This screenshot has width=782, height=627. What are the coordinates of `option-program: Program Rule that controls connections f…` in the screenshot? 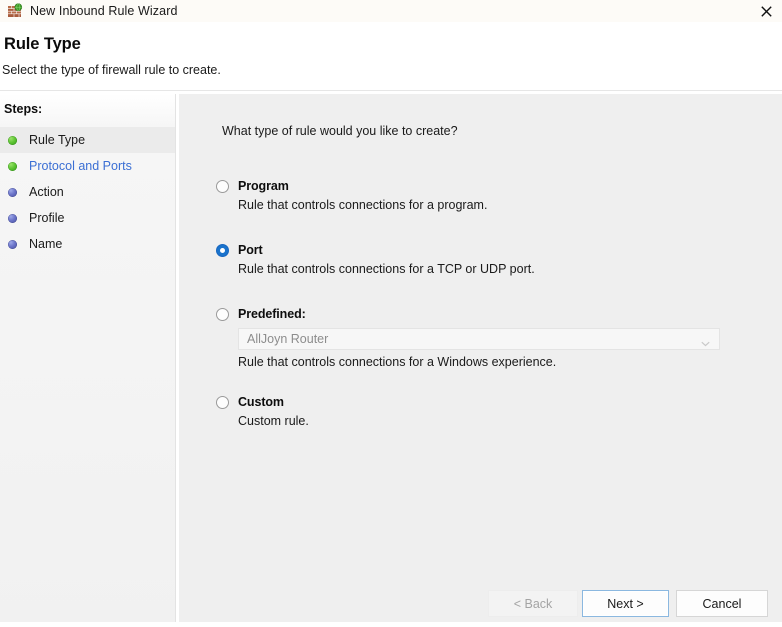 It's located at (488, 196).